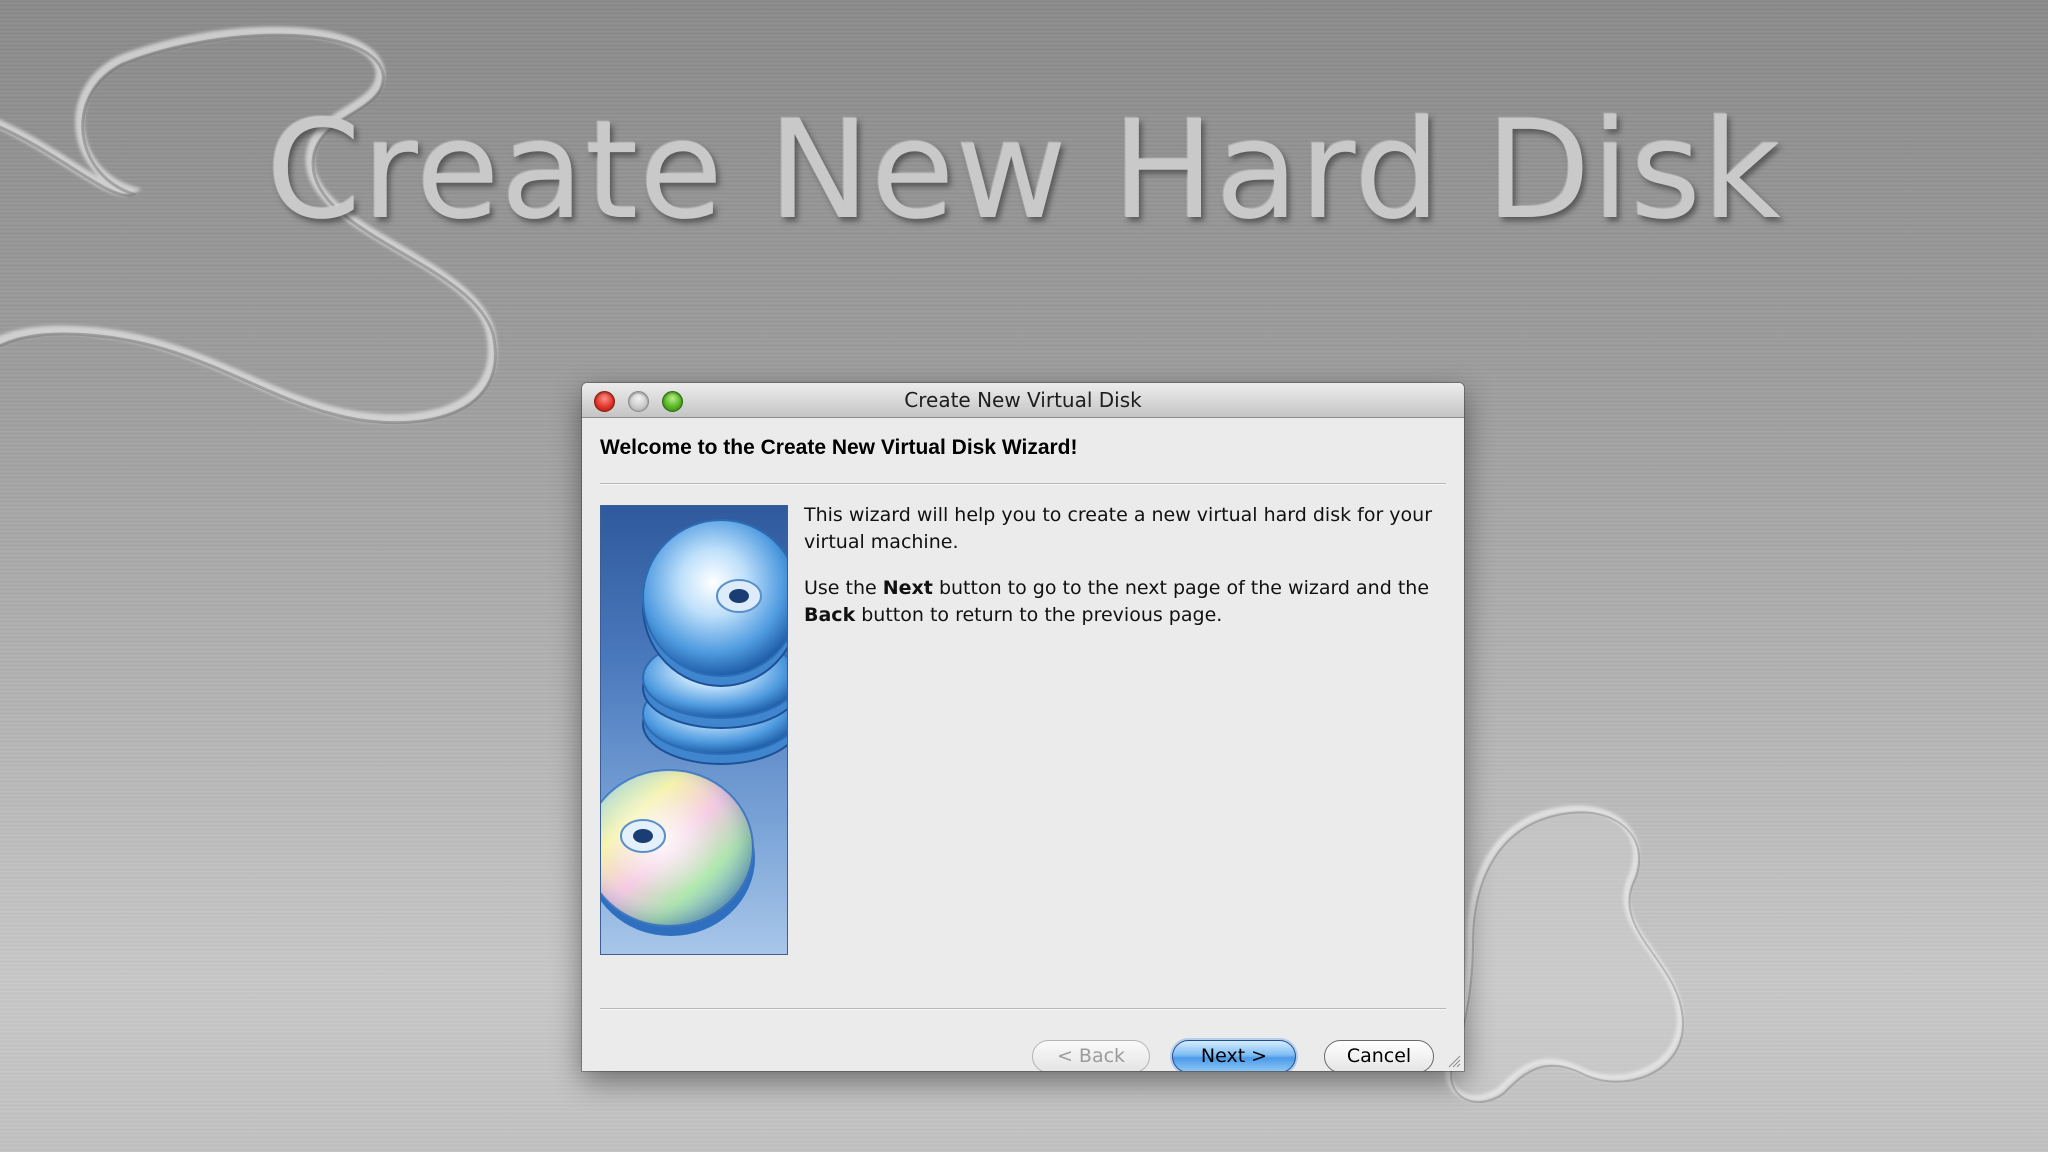 The image size is (2048, 1152). What do you see at coordinates (1024, 171) in the screenshot?
I see `slide-title: Create New Hard Disk` at bounding box center [1024, 171].